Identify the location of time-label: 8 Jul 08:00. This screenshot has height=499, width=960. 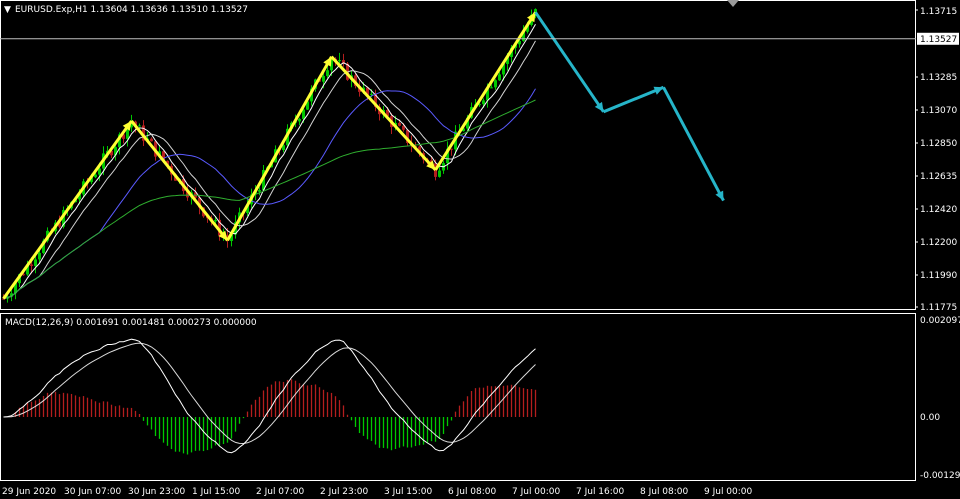
(664, 492).